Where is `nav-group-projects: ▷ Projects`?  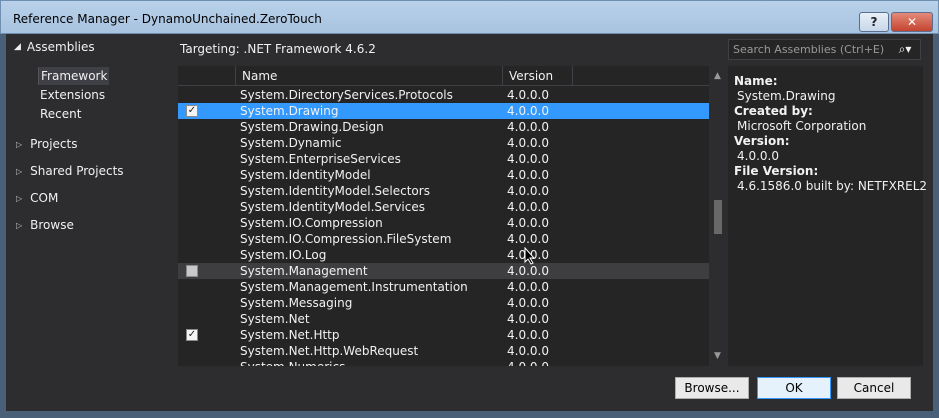
nav-group-projects: ▷ Projects is located at coordinates (46, 144).